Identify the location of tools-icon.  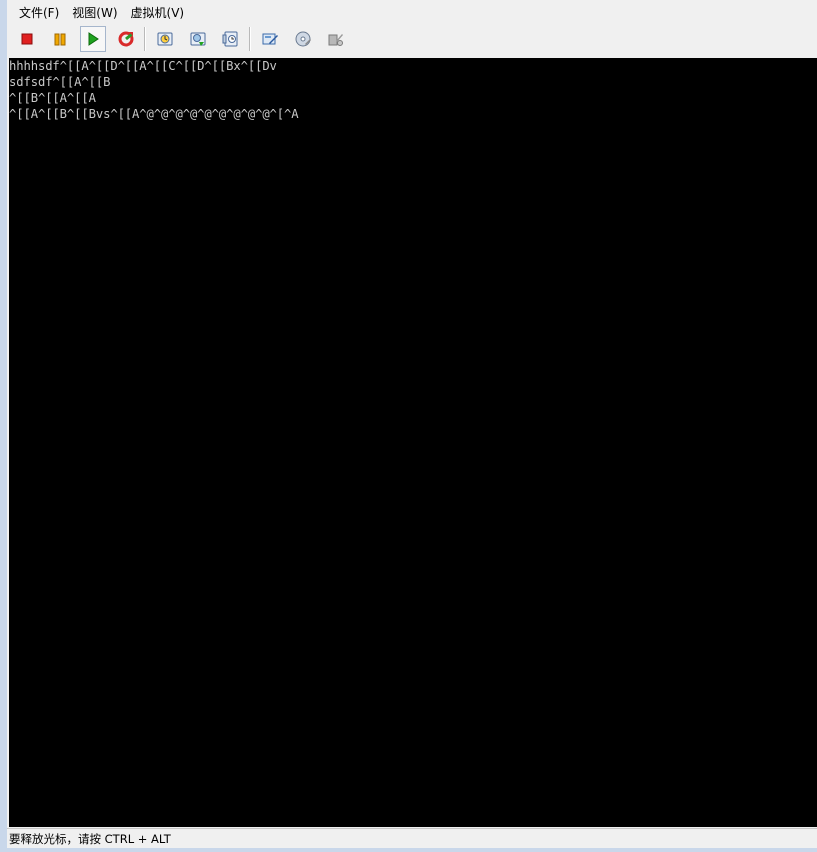
(335, 40).